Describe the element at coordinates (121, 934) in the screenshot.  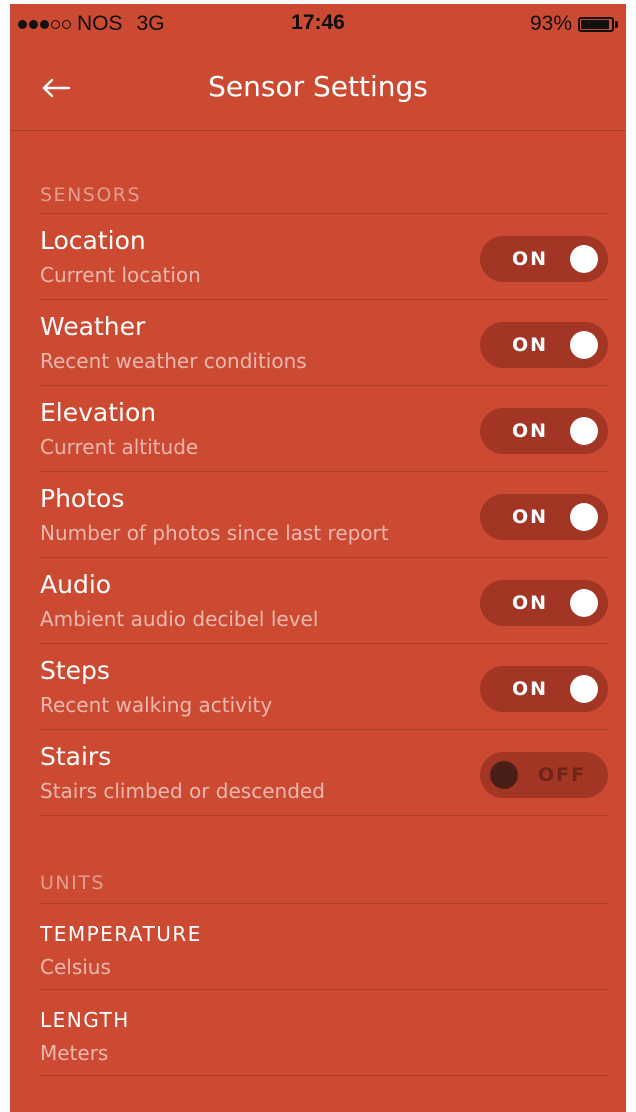
I see `unit-label: TEMPERATURE` at that location.